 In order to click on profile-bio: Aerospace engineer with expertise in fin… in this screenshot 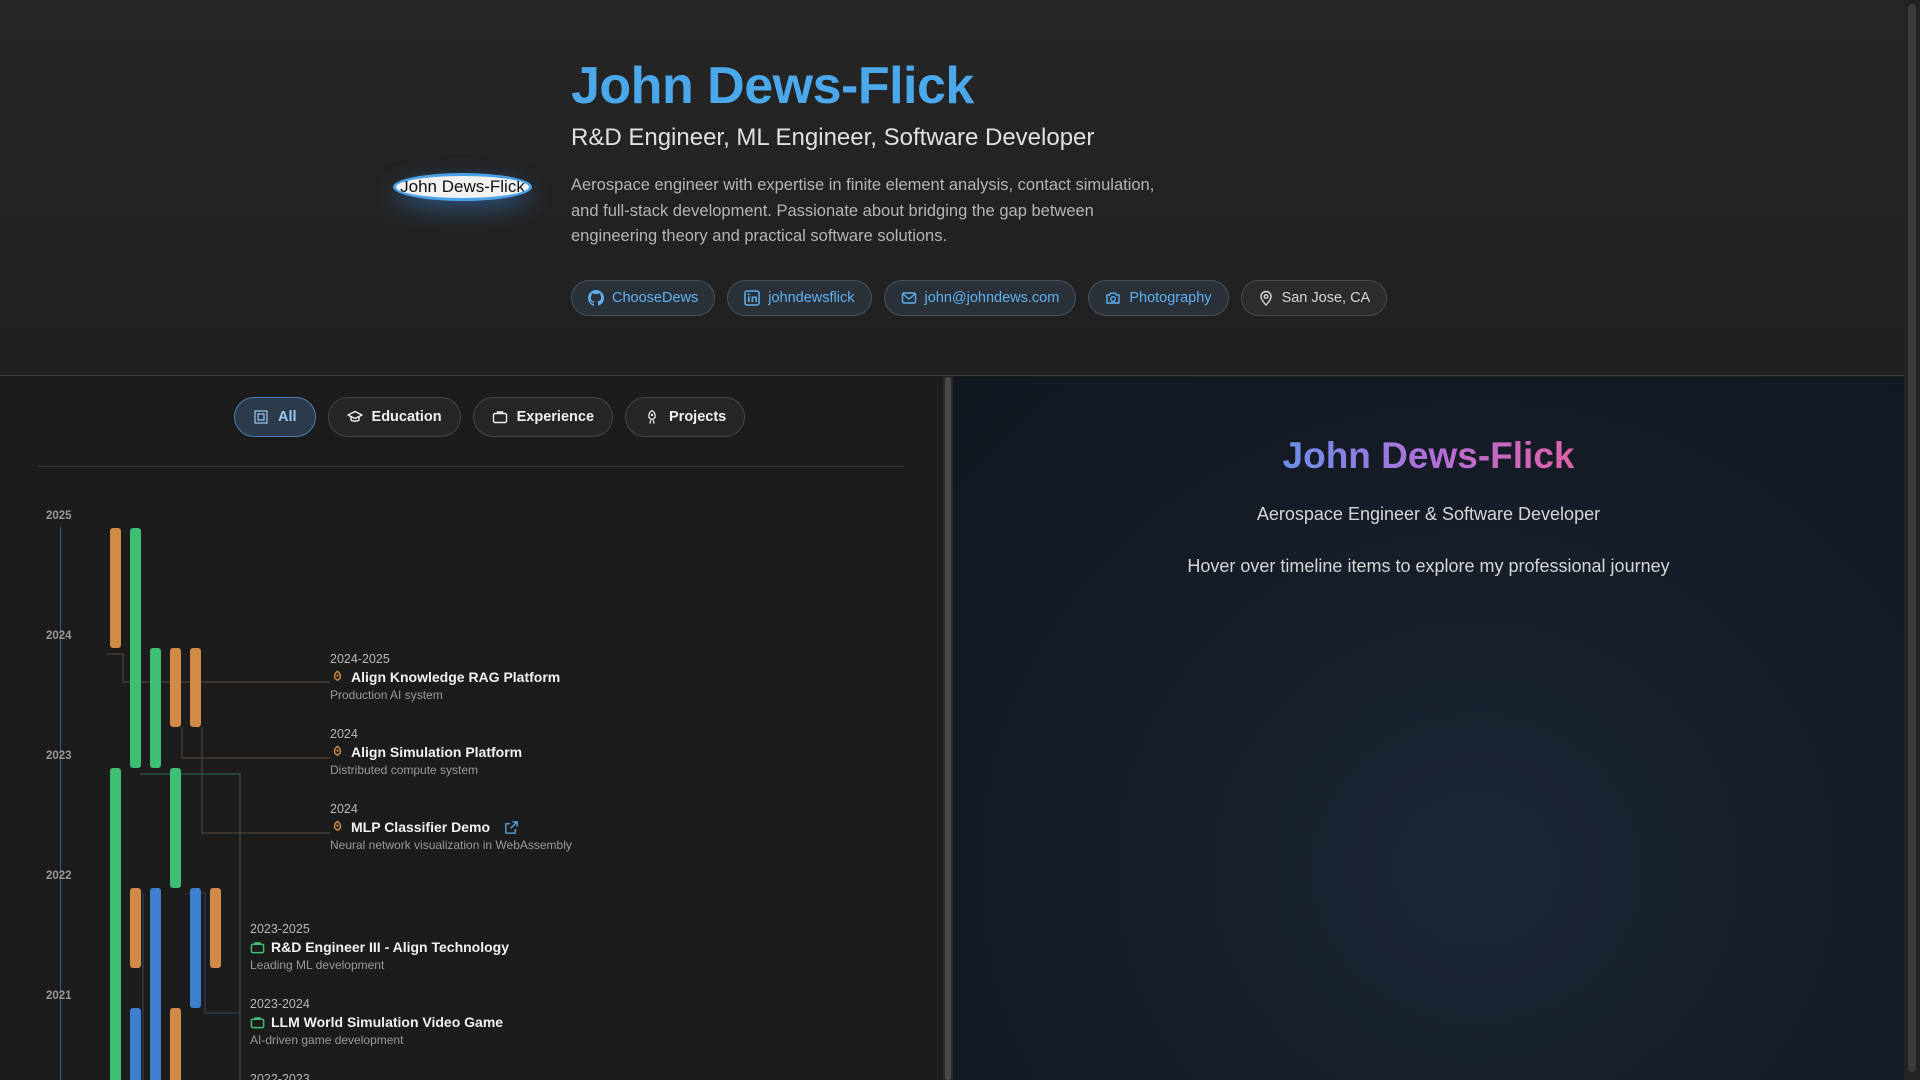, I will do `click(863, 210)`.